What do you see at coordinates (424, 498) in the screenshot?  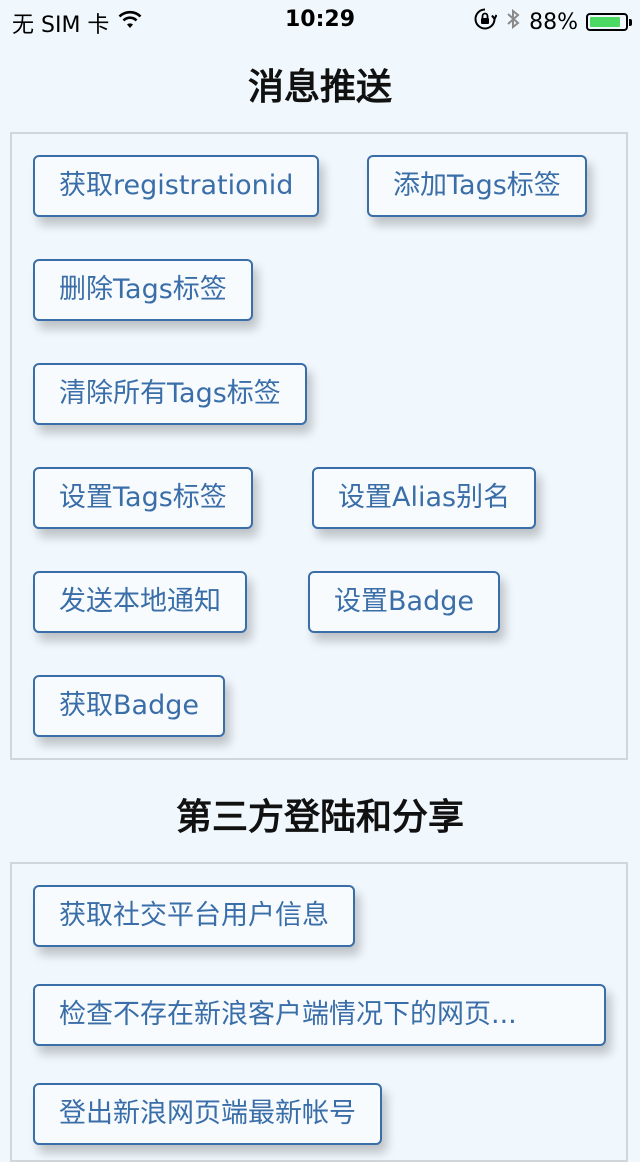 I see `set-alias-button: 设置Alias别名` at bounding box center [424, 498].